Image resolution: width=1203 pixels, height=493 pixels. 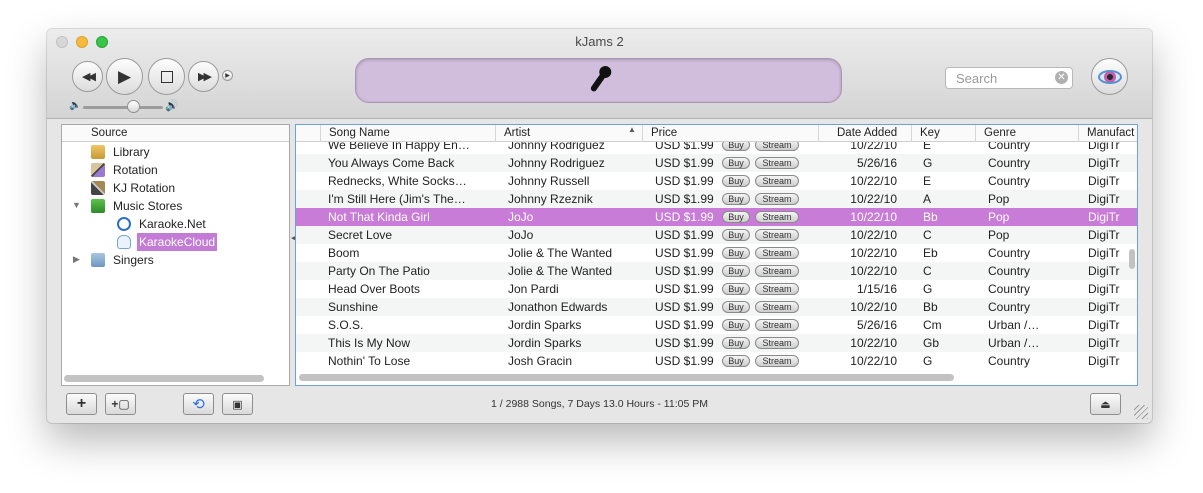 What do you see at coordinates (175, 133) in the screenshot?
I see `source-header: Source` at bounding box center [175, 133].